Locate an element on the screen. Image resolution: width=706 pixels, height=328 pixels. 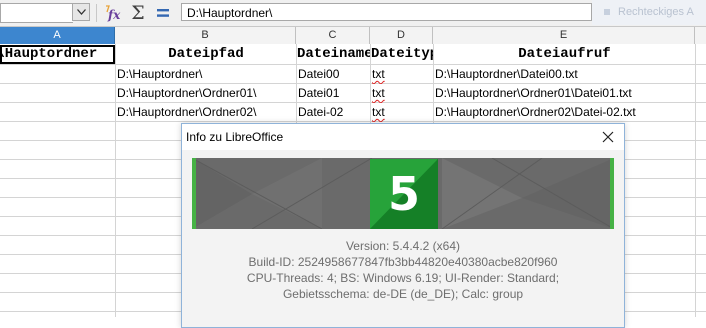
version-badge-number: 5 is located at coordinates (403, 194).